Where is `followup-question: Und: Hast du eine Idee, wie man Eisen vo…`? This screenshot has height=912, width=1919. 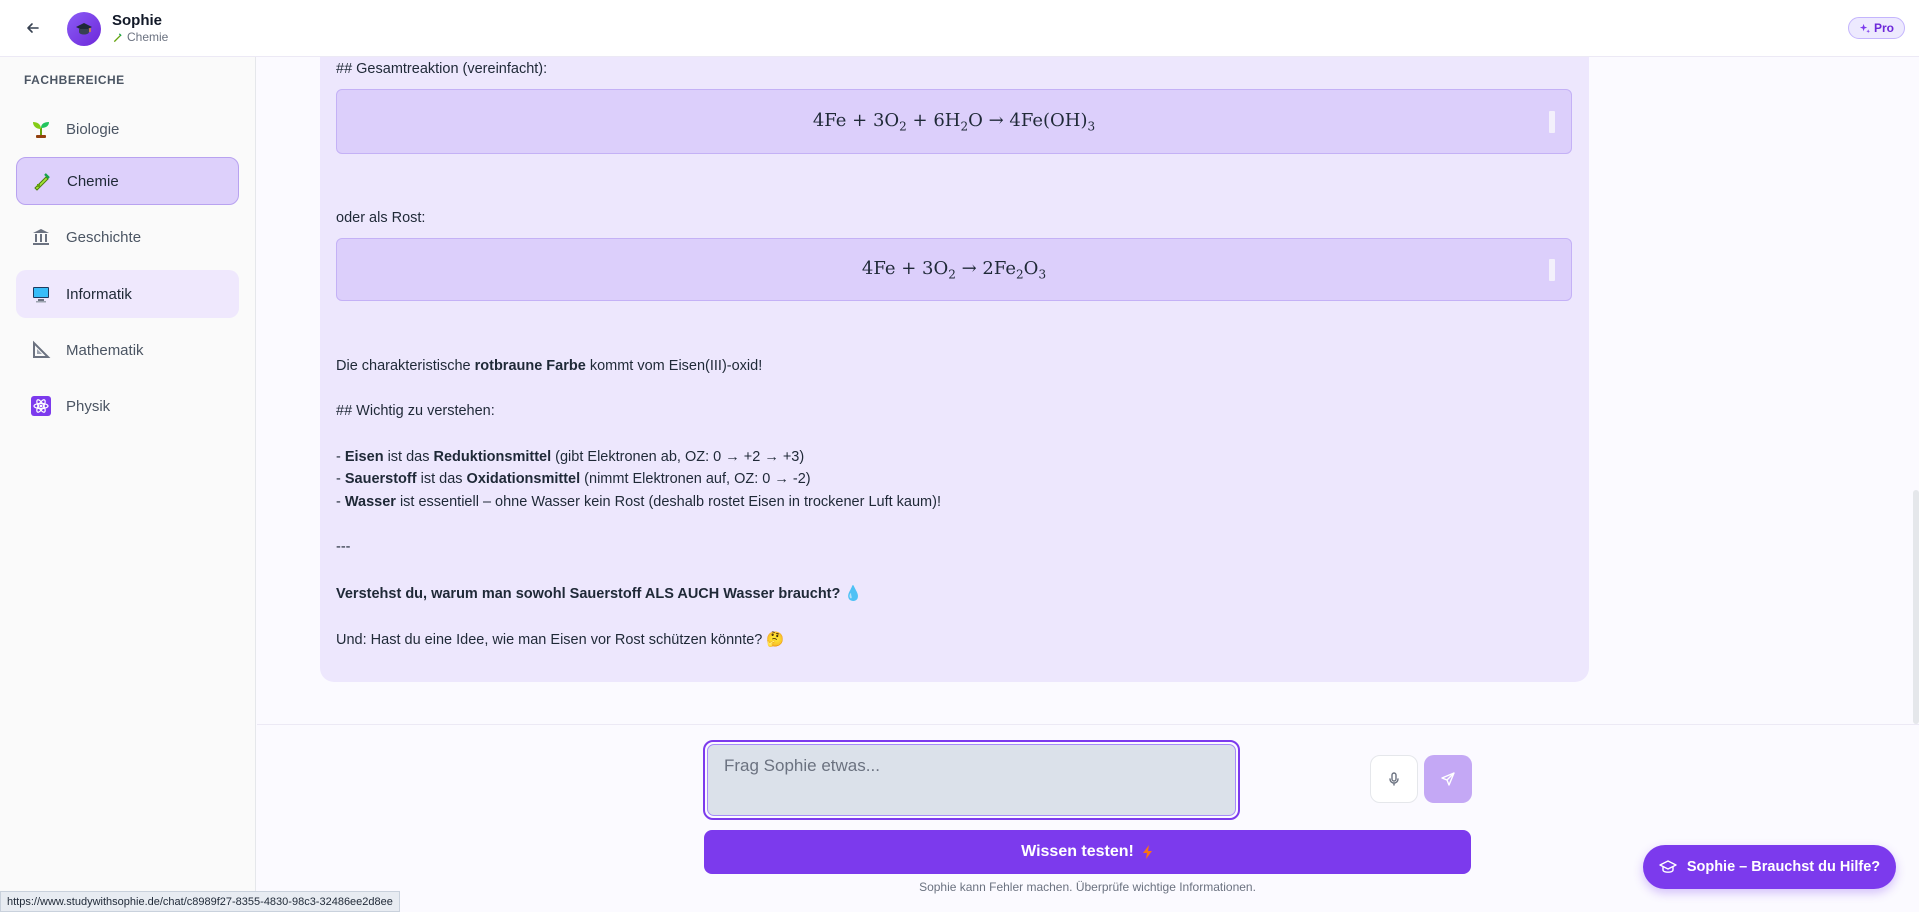 followup-question: Und: Hast du eine Idee, wie man Eisen vo… is located at coordinates (560, 640).